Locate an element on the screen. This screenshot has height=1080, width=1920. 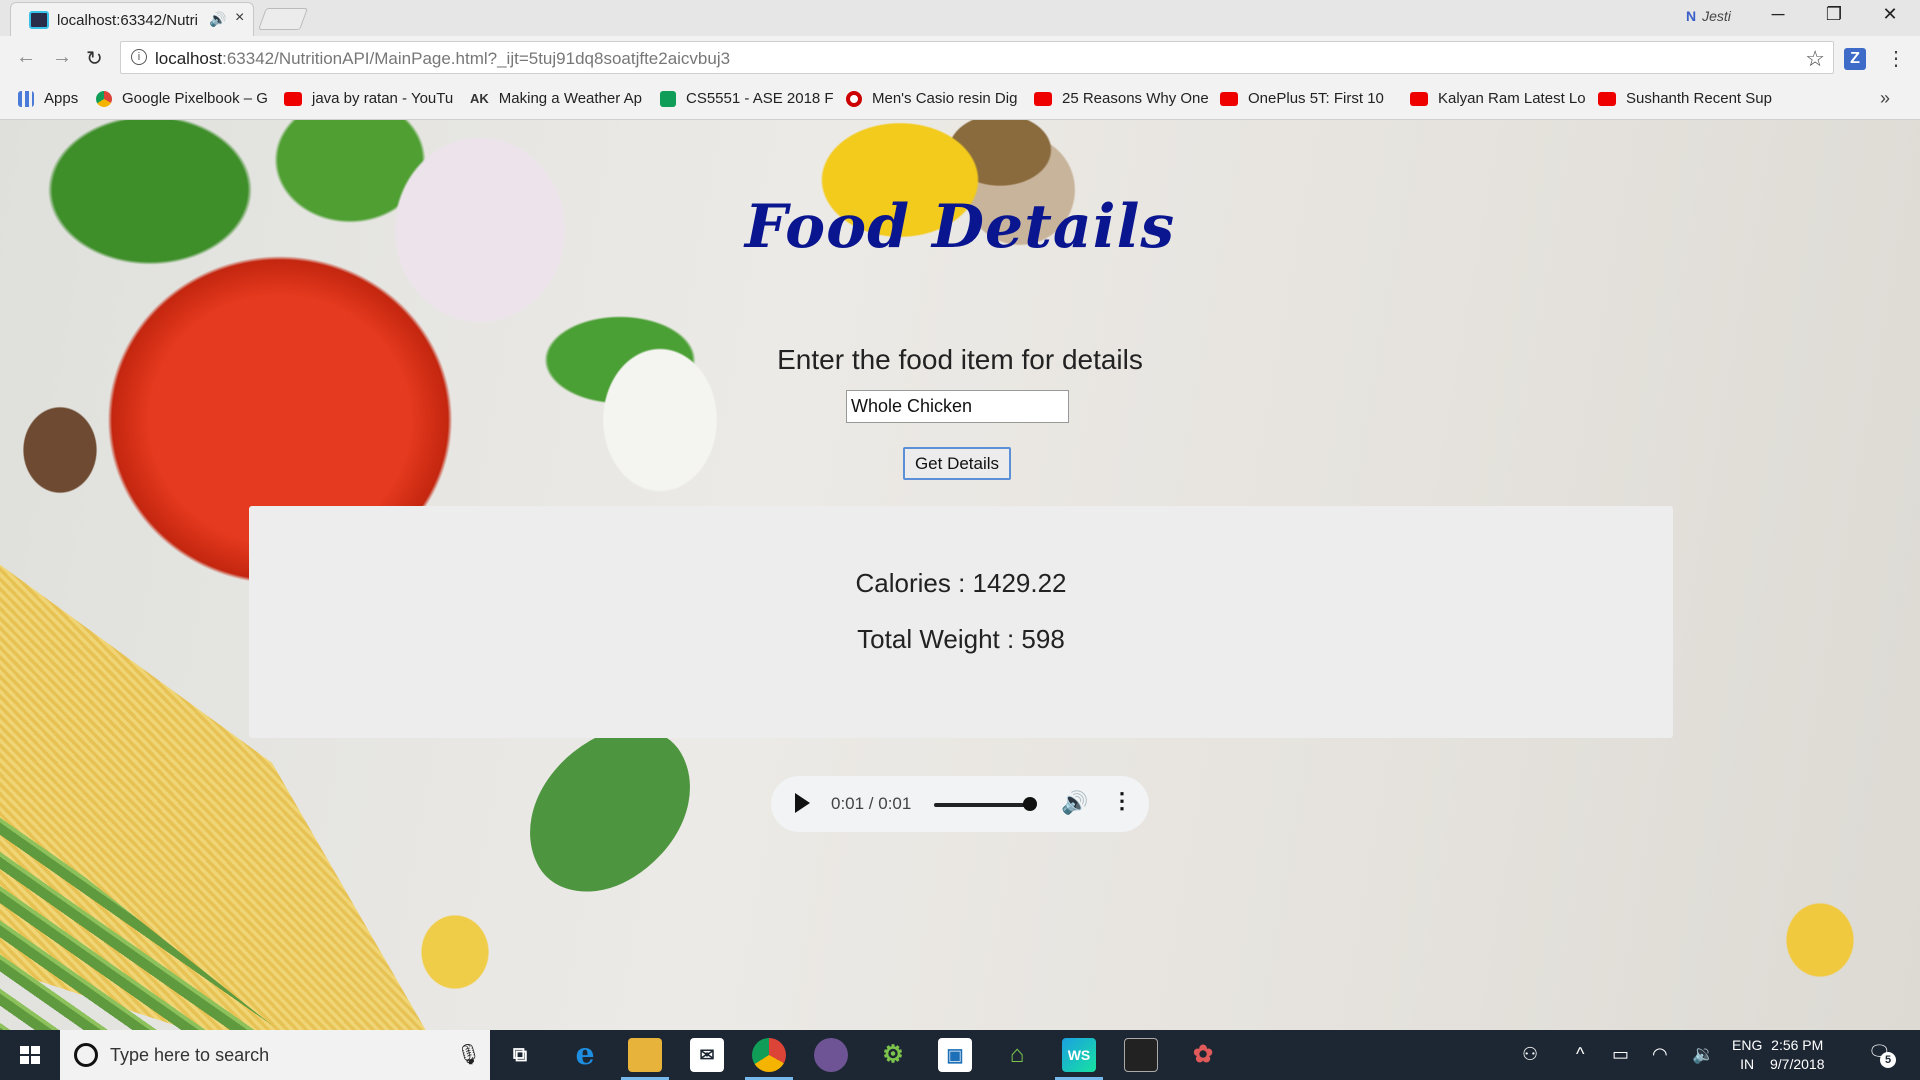
volume-icon: 🔊 is located at coordinates (1074, 803).